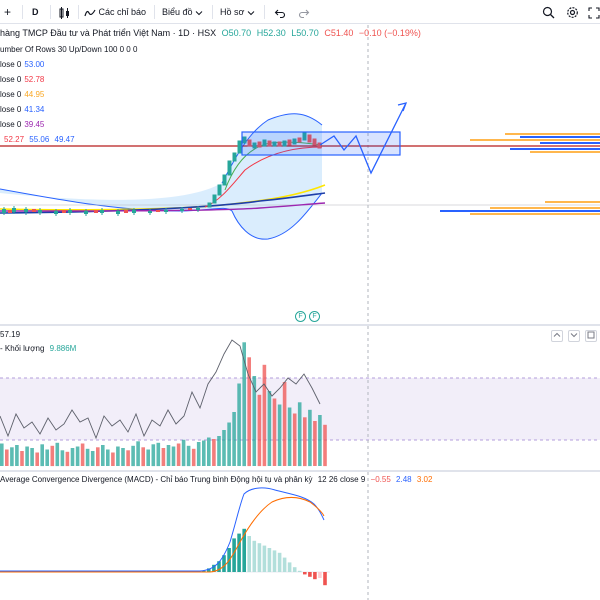 The image size is (600, 600). I want to click on pane-up-button, so click(557, 336).